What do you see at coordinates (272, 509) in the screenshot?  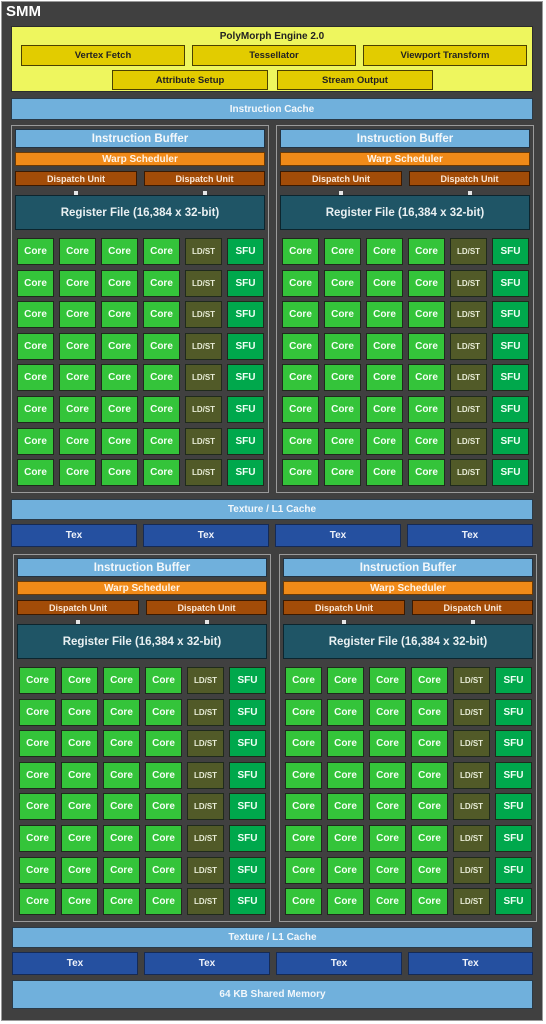 I see `texture-l1-cache-top: Texture / L1 Cache` at bounding box center [272, 509].